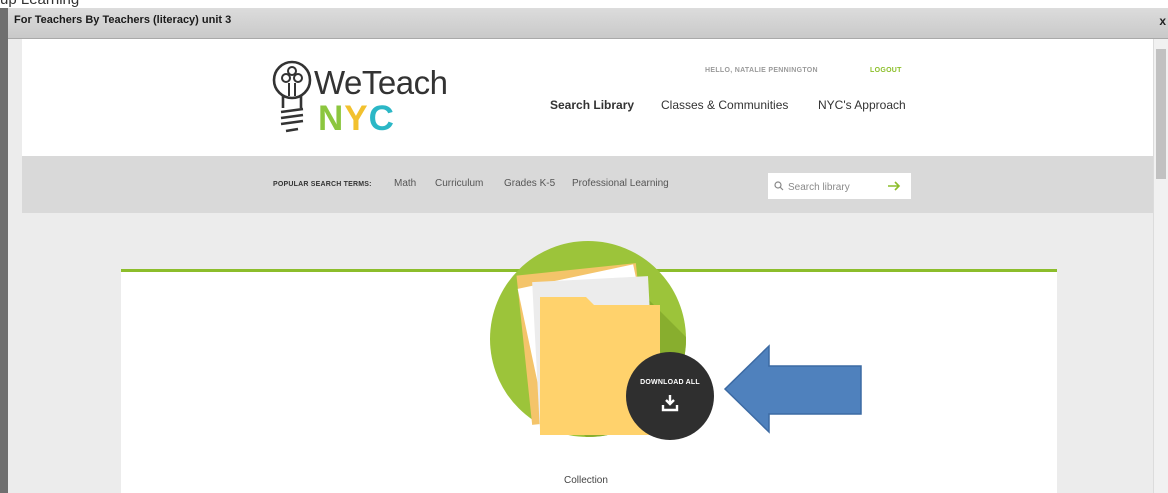 This screenshot has width=1168, height=493. I want to click on scrollbar-thumb, so click(1161, 114).